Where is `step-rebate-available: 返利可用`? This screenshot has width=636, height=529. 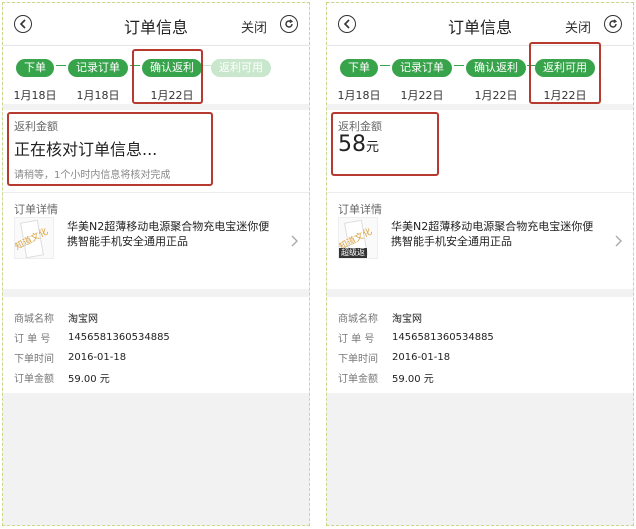
step-rebate-available: 返利可用 is located at coordinates (241, 71).